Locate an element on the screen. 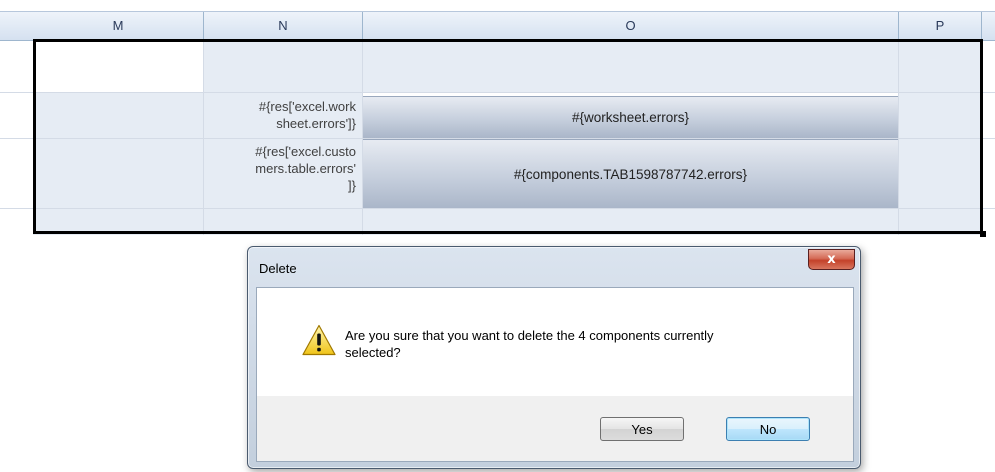 This screenshot has height=472, width=995. column-header-bar: M N O P is located at coordinates (497, 26).